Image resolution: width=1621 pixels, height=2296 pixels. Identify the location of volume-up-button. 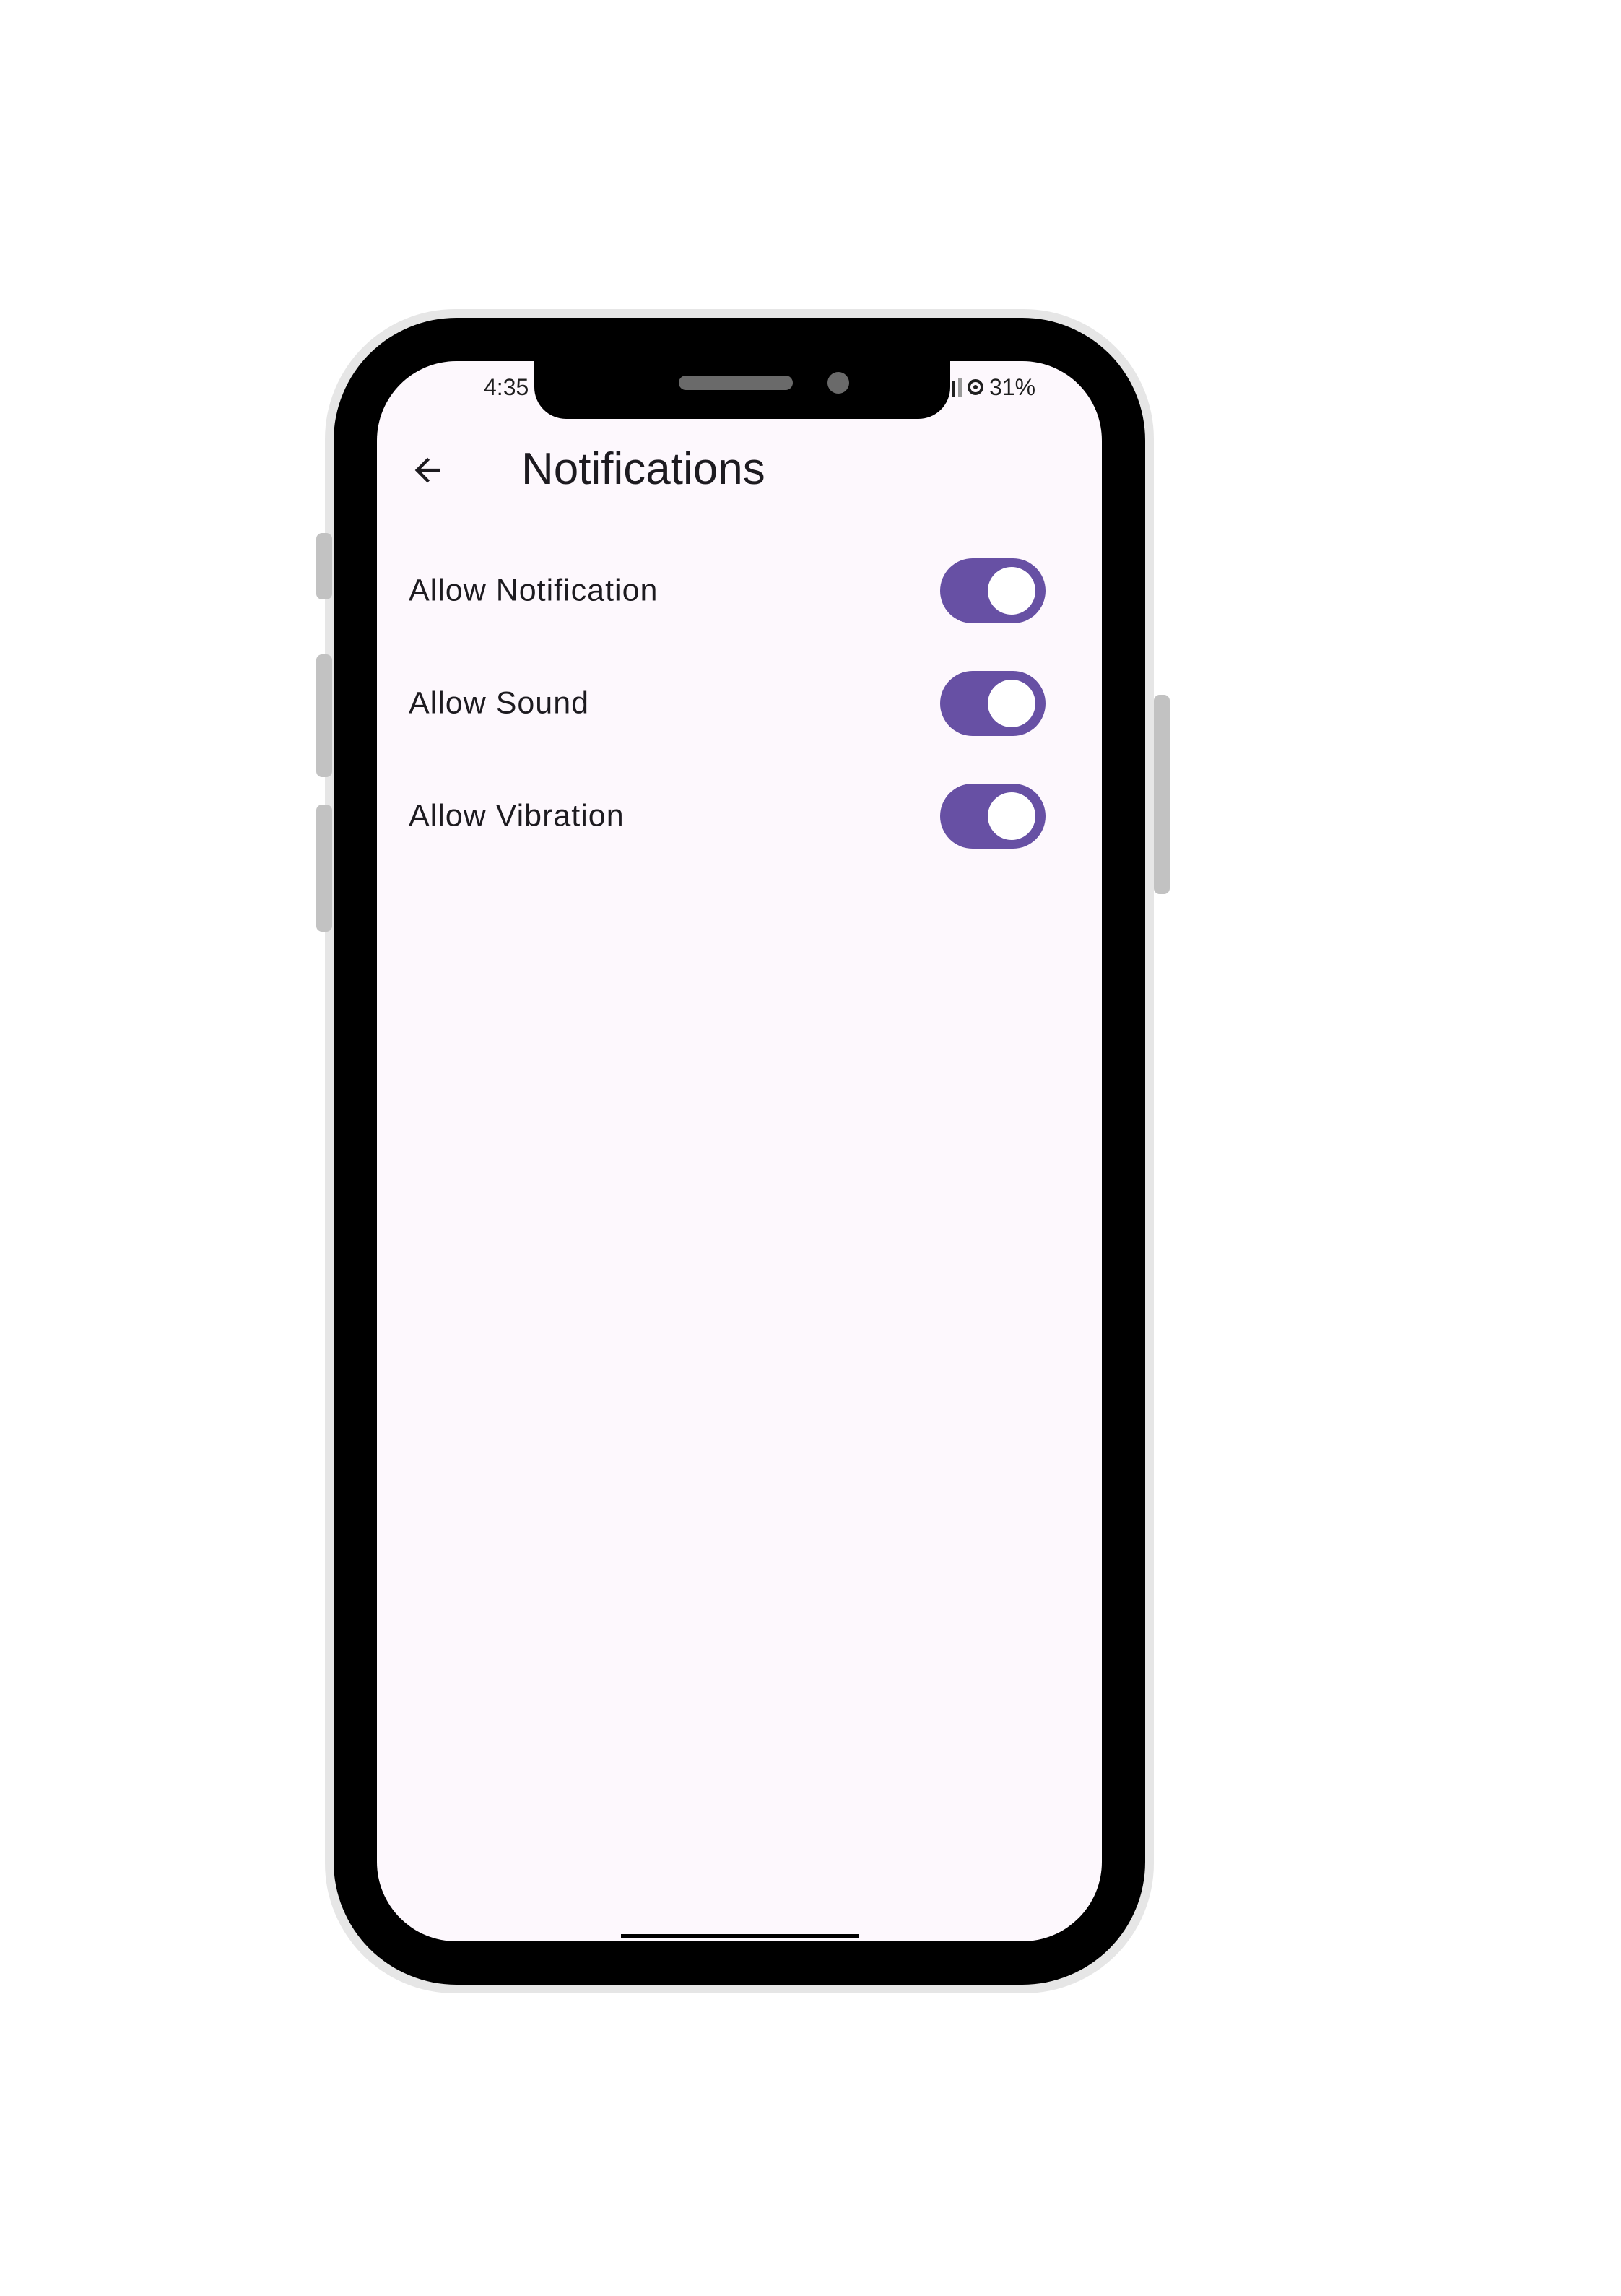
(324, 715).